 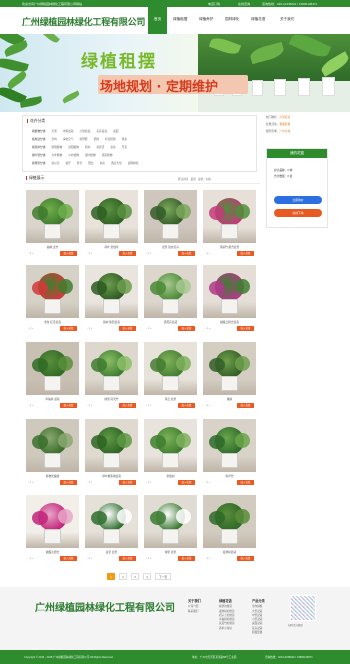 I want to click on category-link: 阳台, so click(x=90, y=163).